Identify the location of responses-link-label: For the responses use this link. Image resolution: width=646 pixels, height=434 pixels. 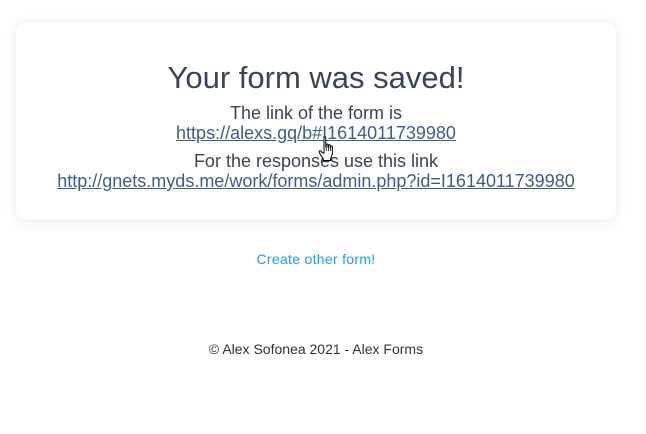
(316, 161).